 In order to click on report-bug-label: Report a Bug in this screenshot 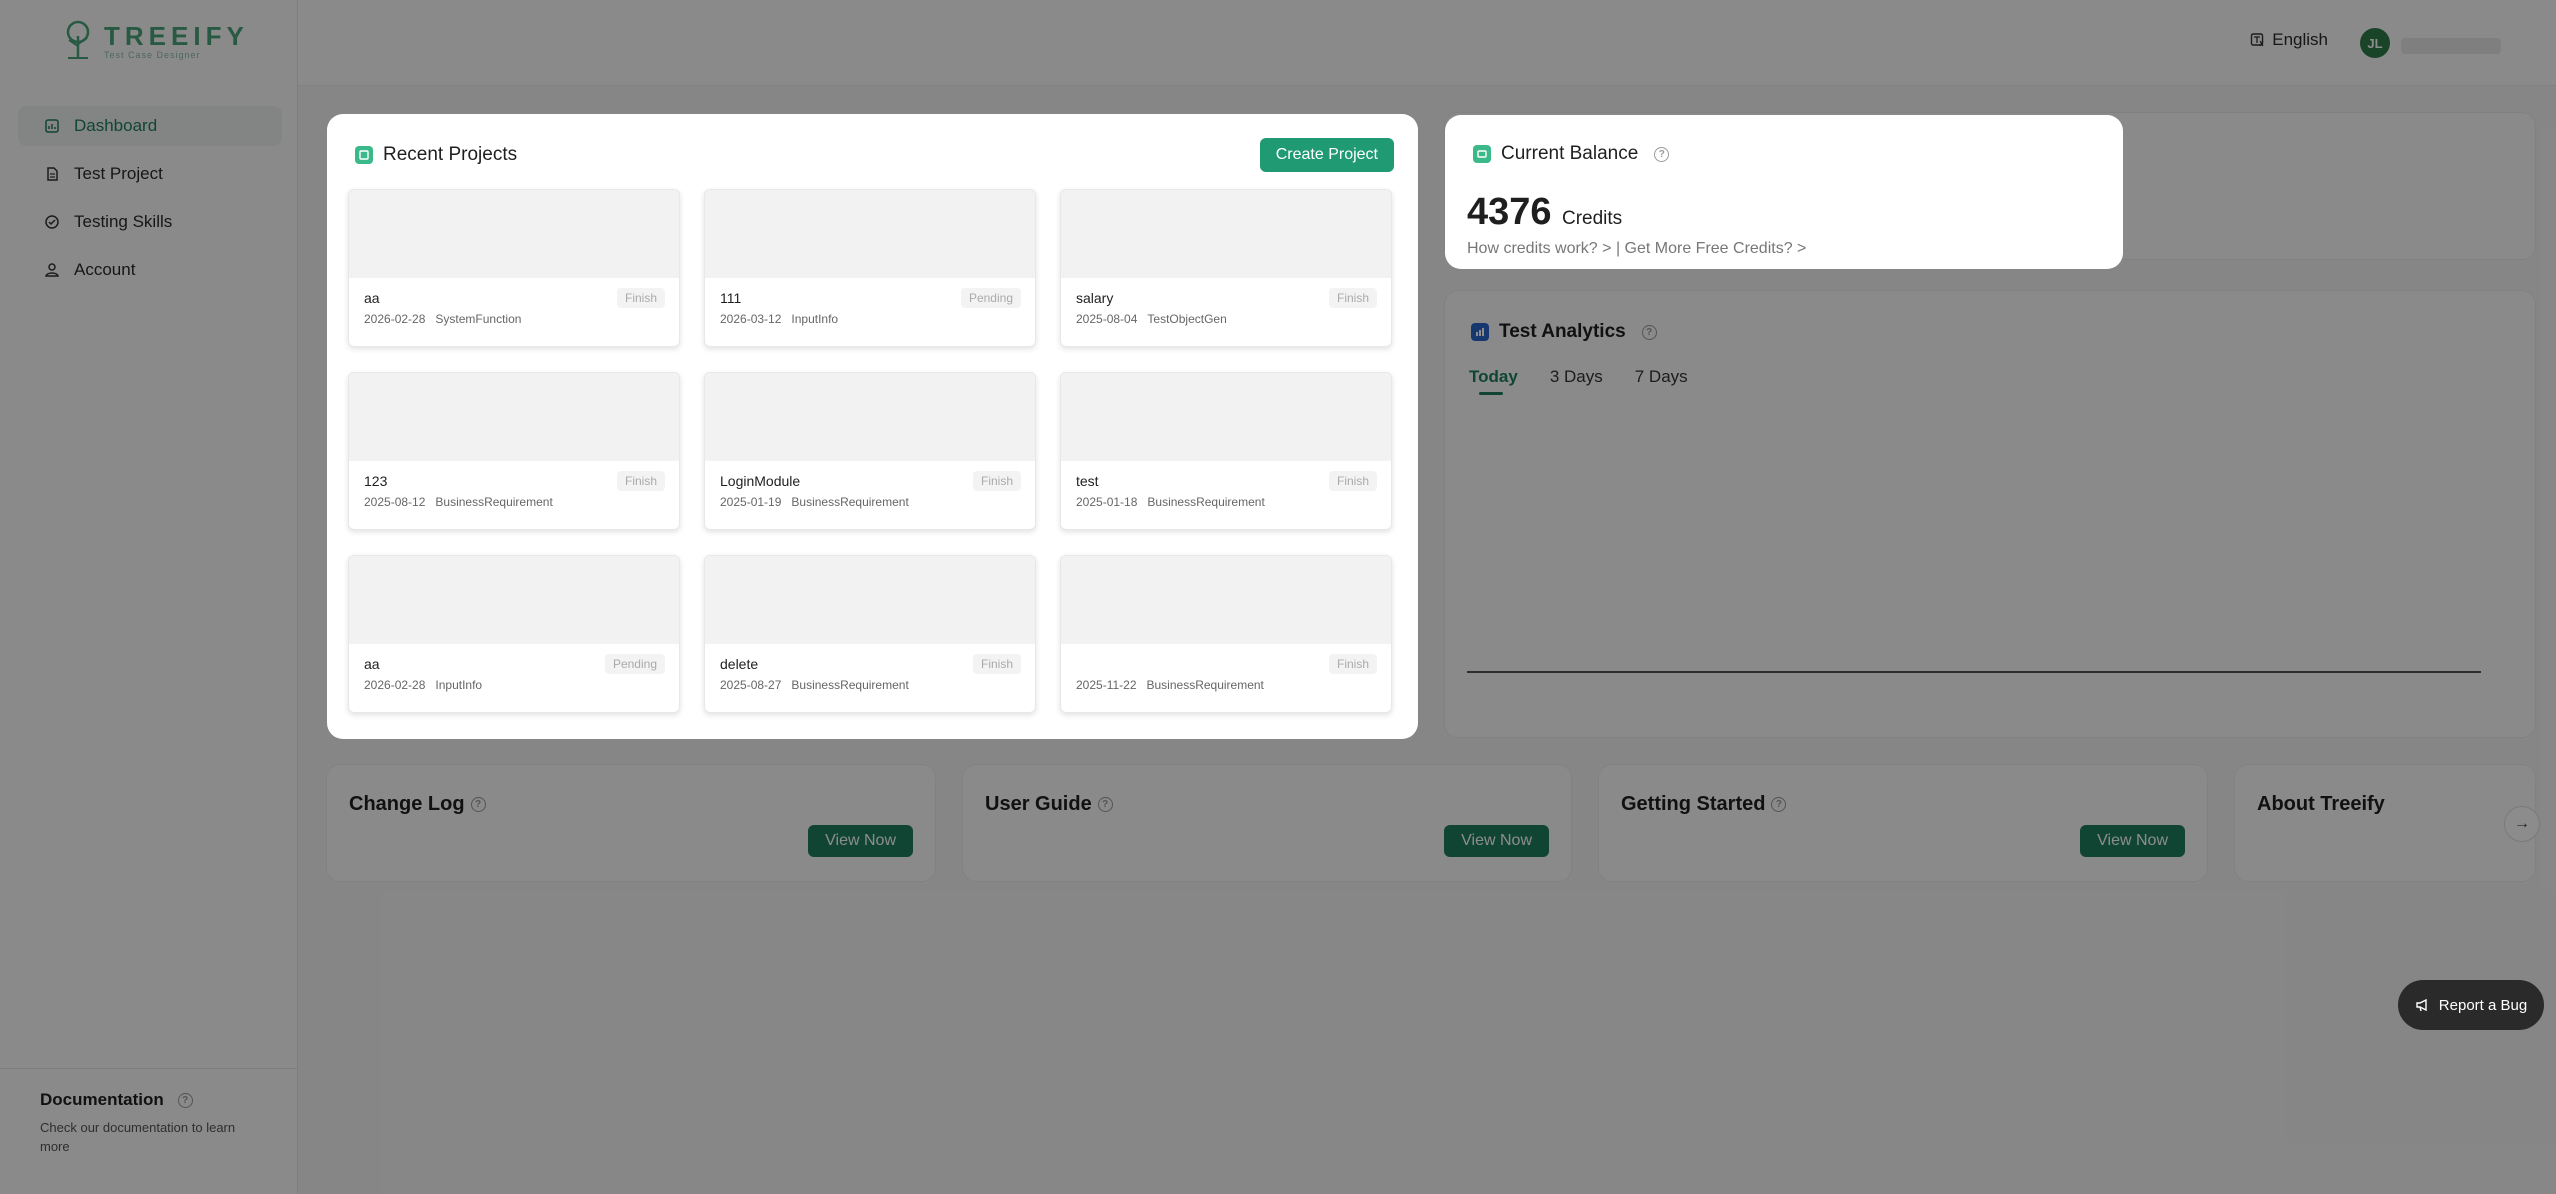, I will do `click(2483, 1005)`.